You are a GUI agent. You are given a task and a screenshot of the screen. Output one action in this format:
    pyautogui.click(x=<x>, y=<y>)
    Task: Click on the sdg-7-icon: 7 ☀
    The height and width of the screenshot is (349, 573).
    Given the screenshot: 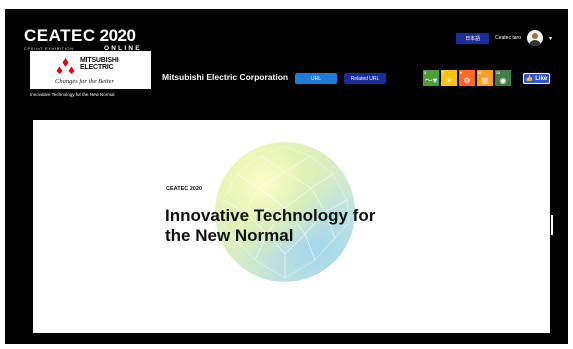 What is the action you would take?
    pyautogui.click(x=449, y=78)
    